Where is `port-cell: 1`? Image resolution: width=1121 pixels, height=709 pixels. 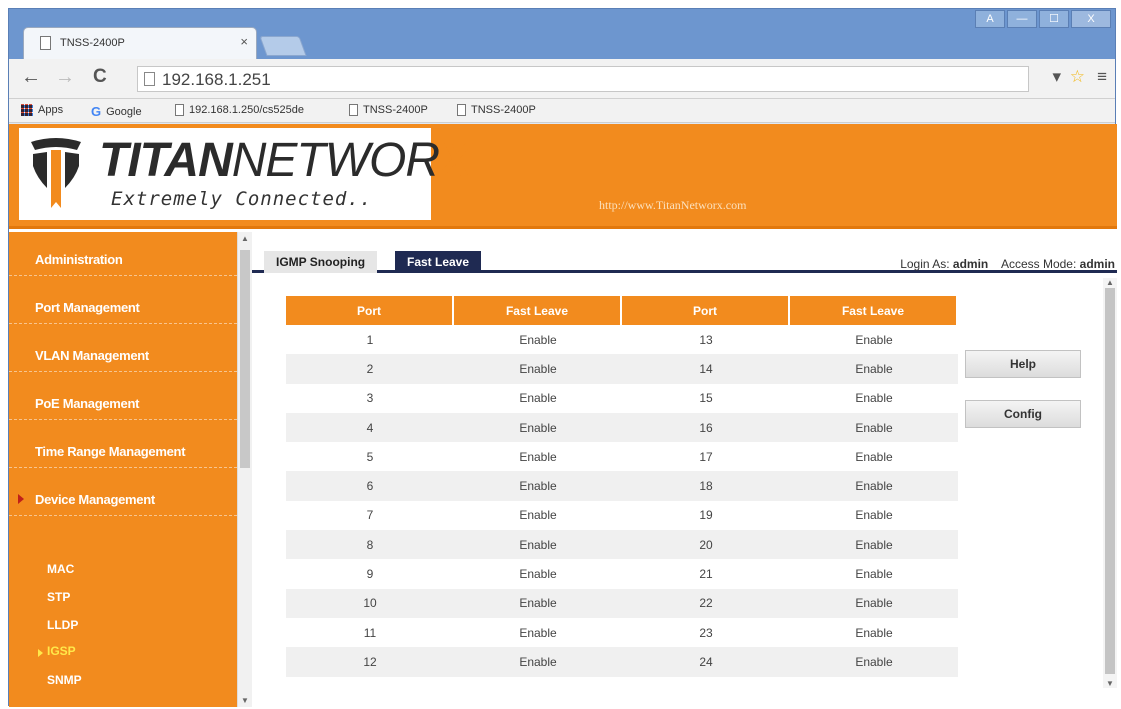 port-cell: 1 is located at coordinates (370, 339).